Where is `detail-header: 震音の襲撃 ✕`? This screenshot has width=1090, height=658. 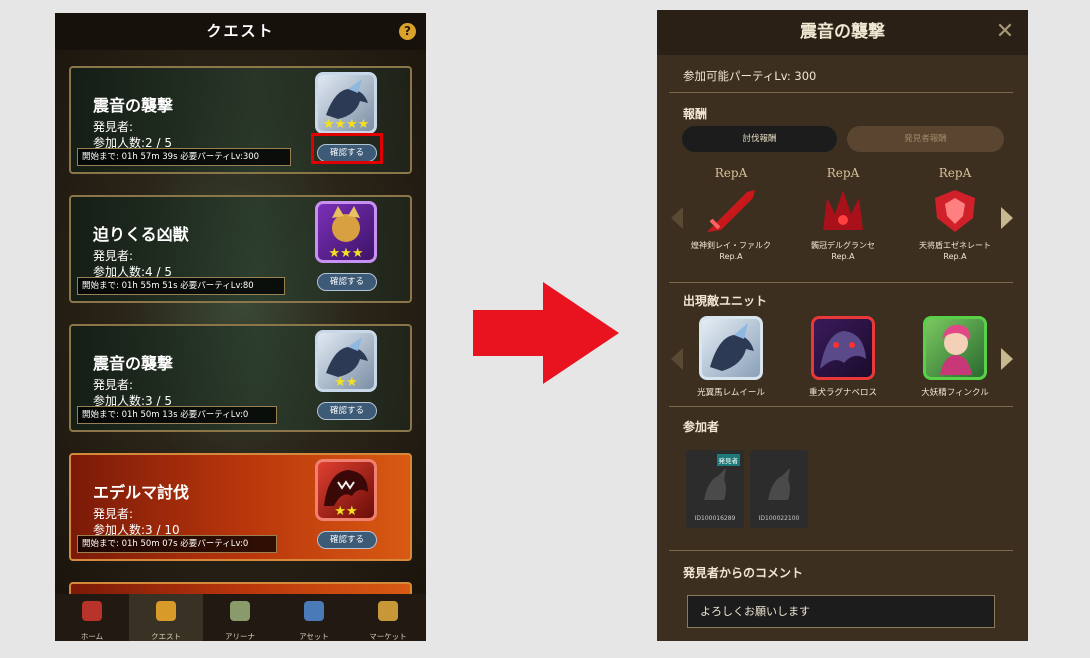 detail-header: 震音の襲撃 ✕ is located at coordinates (842, 32).